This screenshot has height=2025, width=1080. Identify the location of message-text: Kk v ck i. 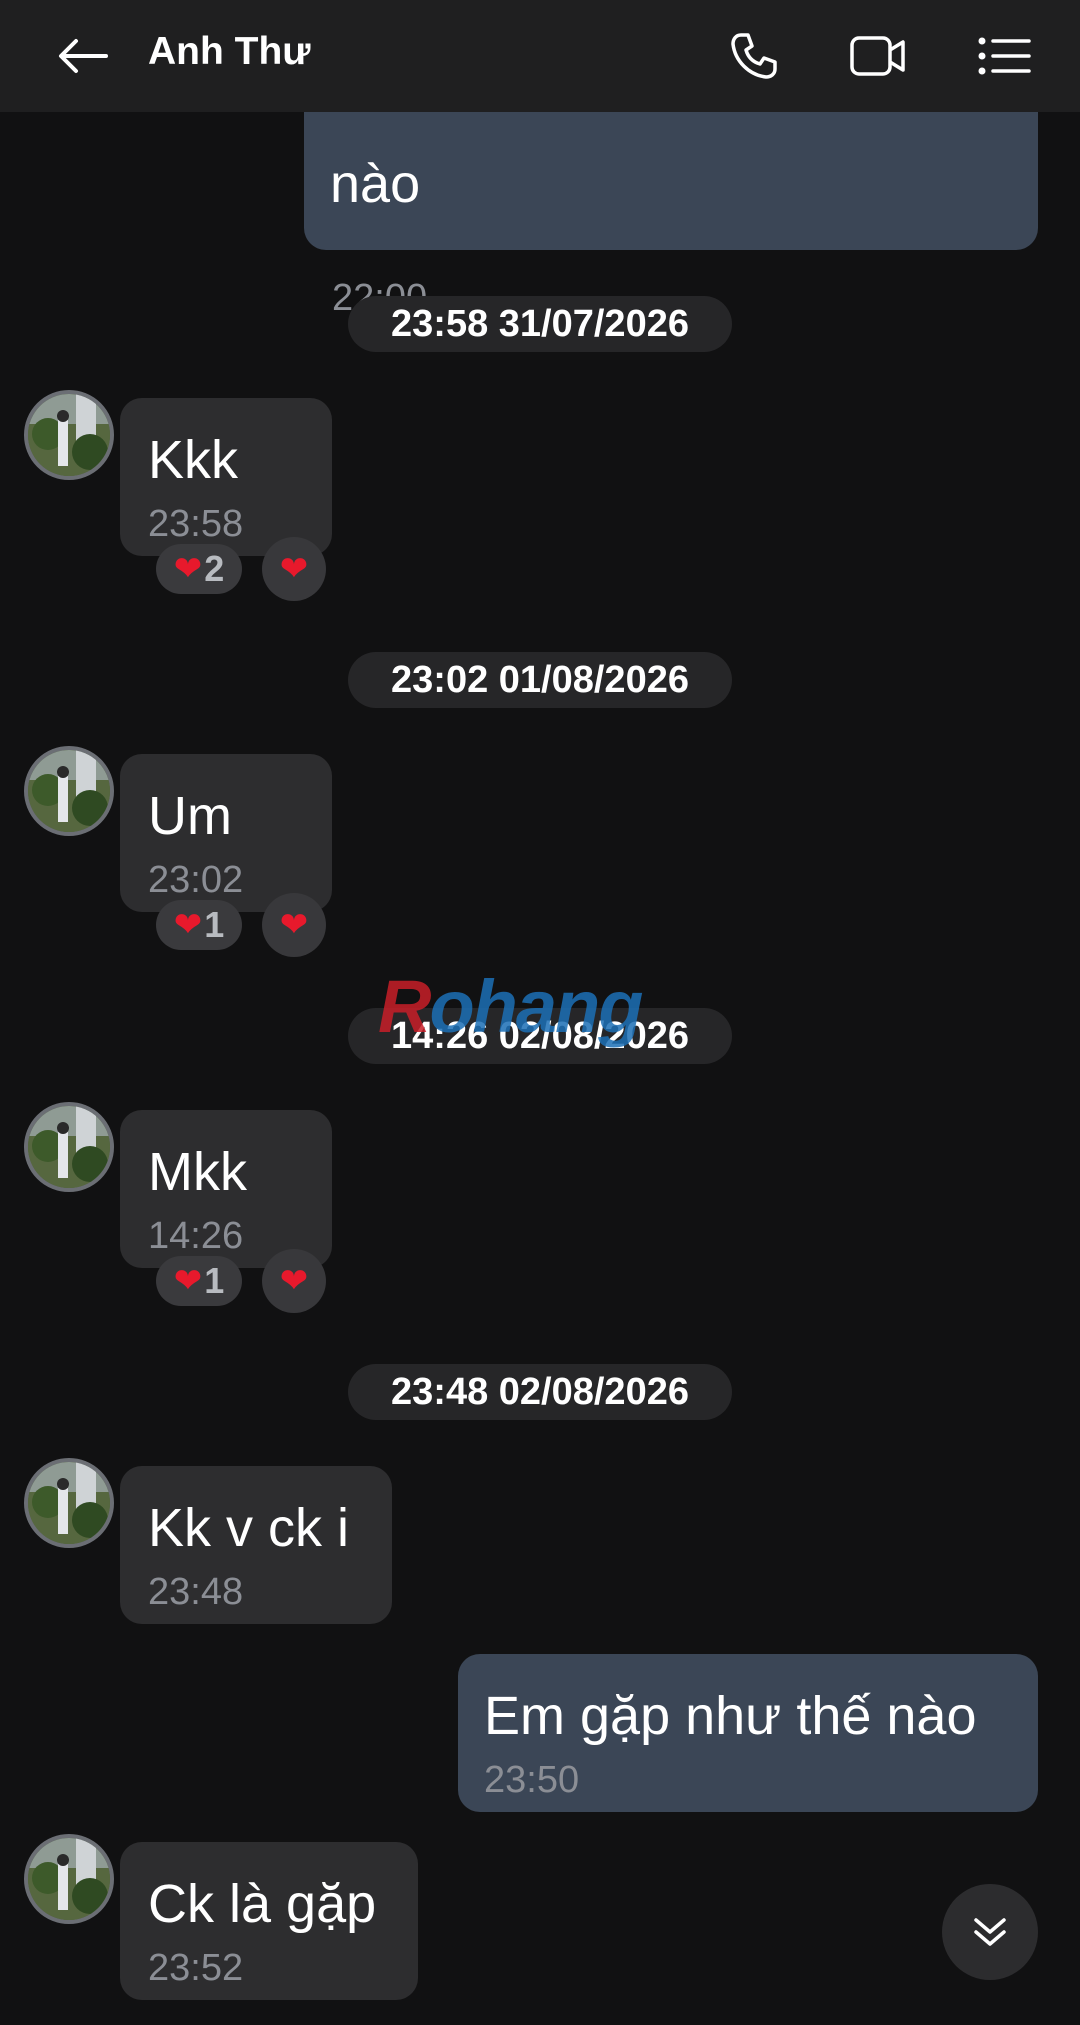
(249, 1528).